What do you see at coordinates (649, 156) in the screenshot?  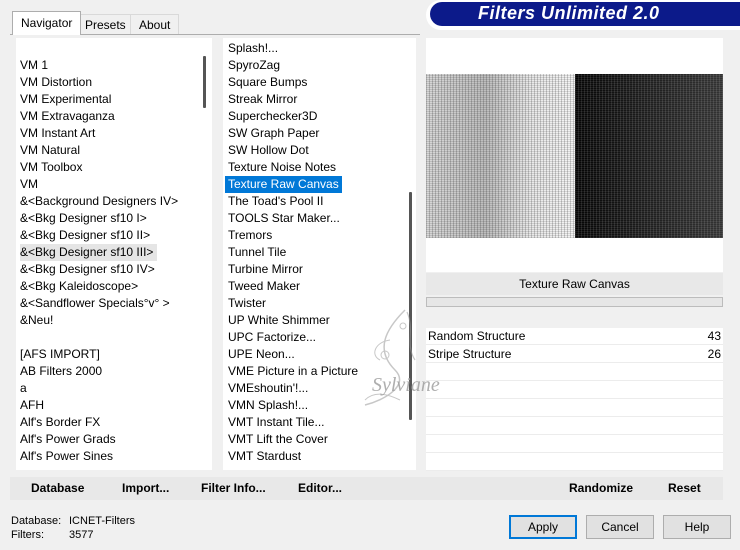 I see `preview-filtered` at bounding box center [649, 156].